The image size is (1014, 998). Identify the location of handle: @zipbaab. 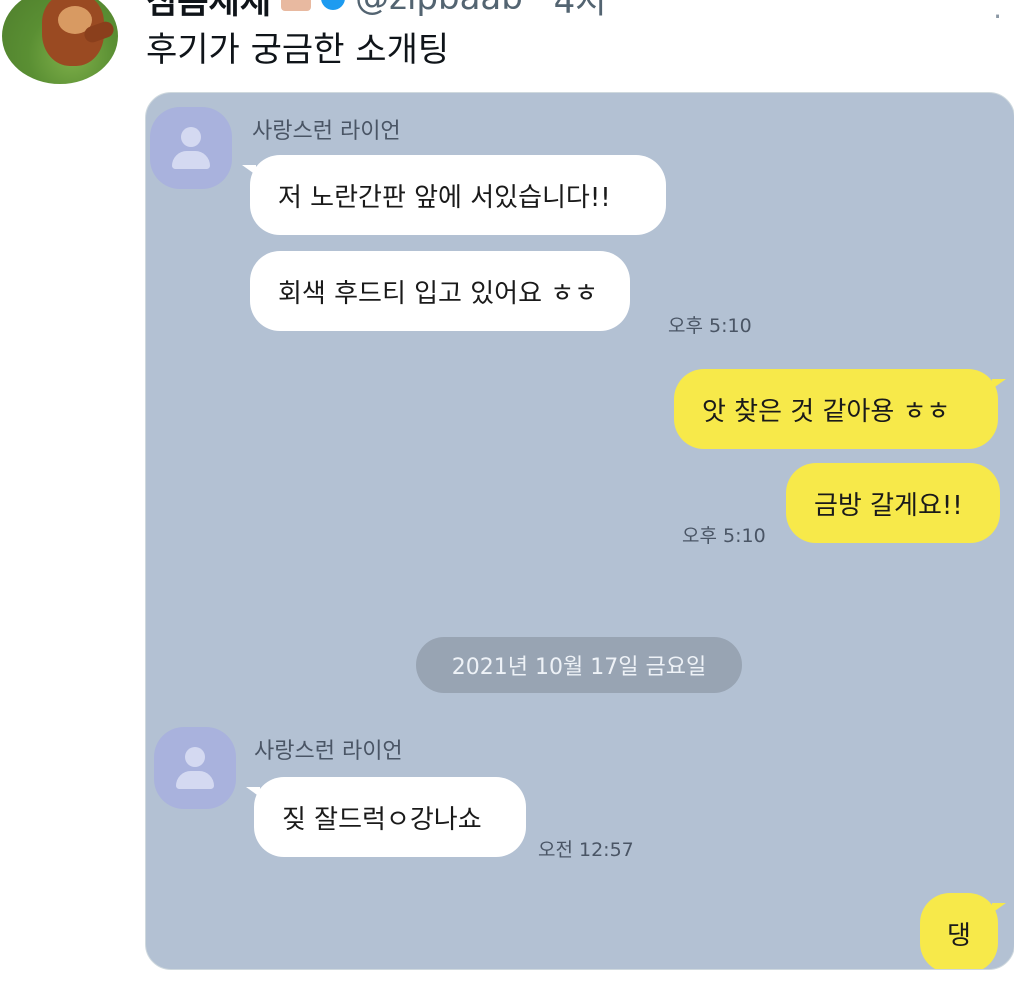
(439, 9).